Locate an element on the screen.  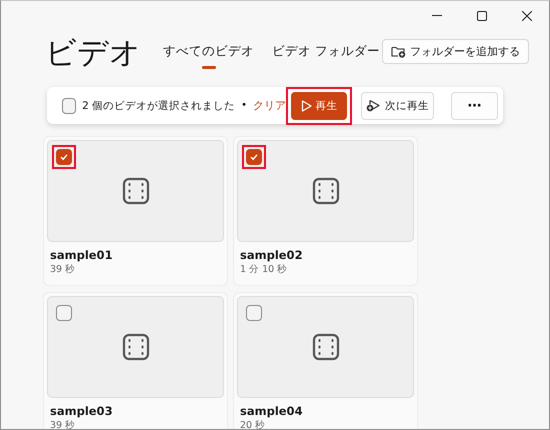
video-card: sample03 39 秒 is located at coordinates (135, 360).